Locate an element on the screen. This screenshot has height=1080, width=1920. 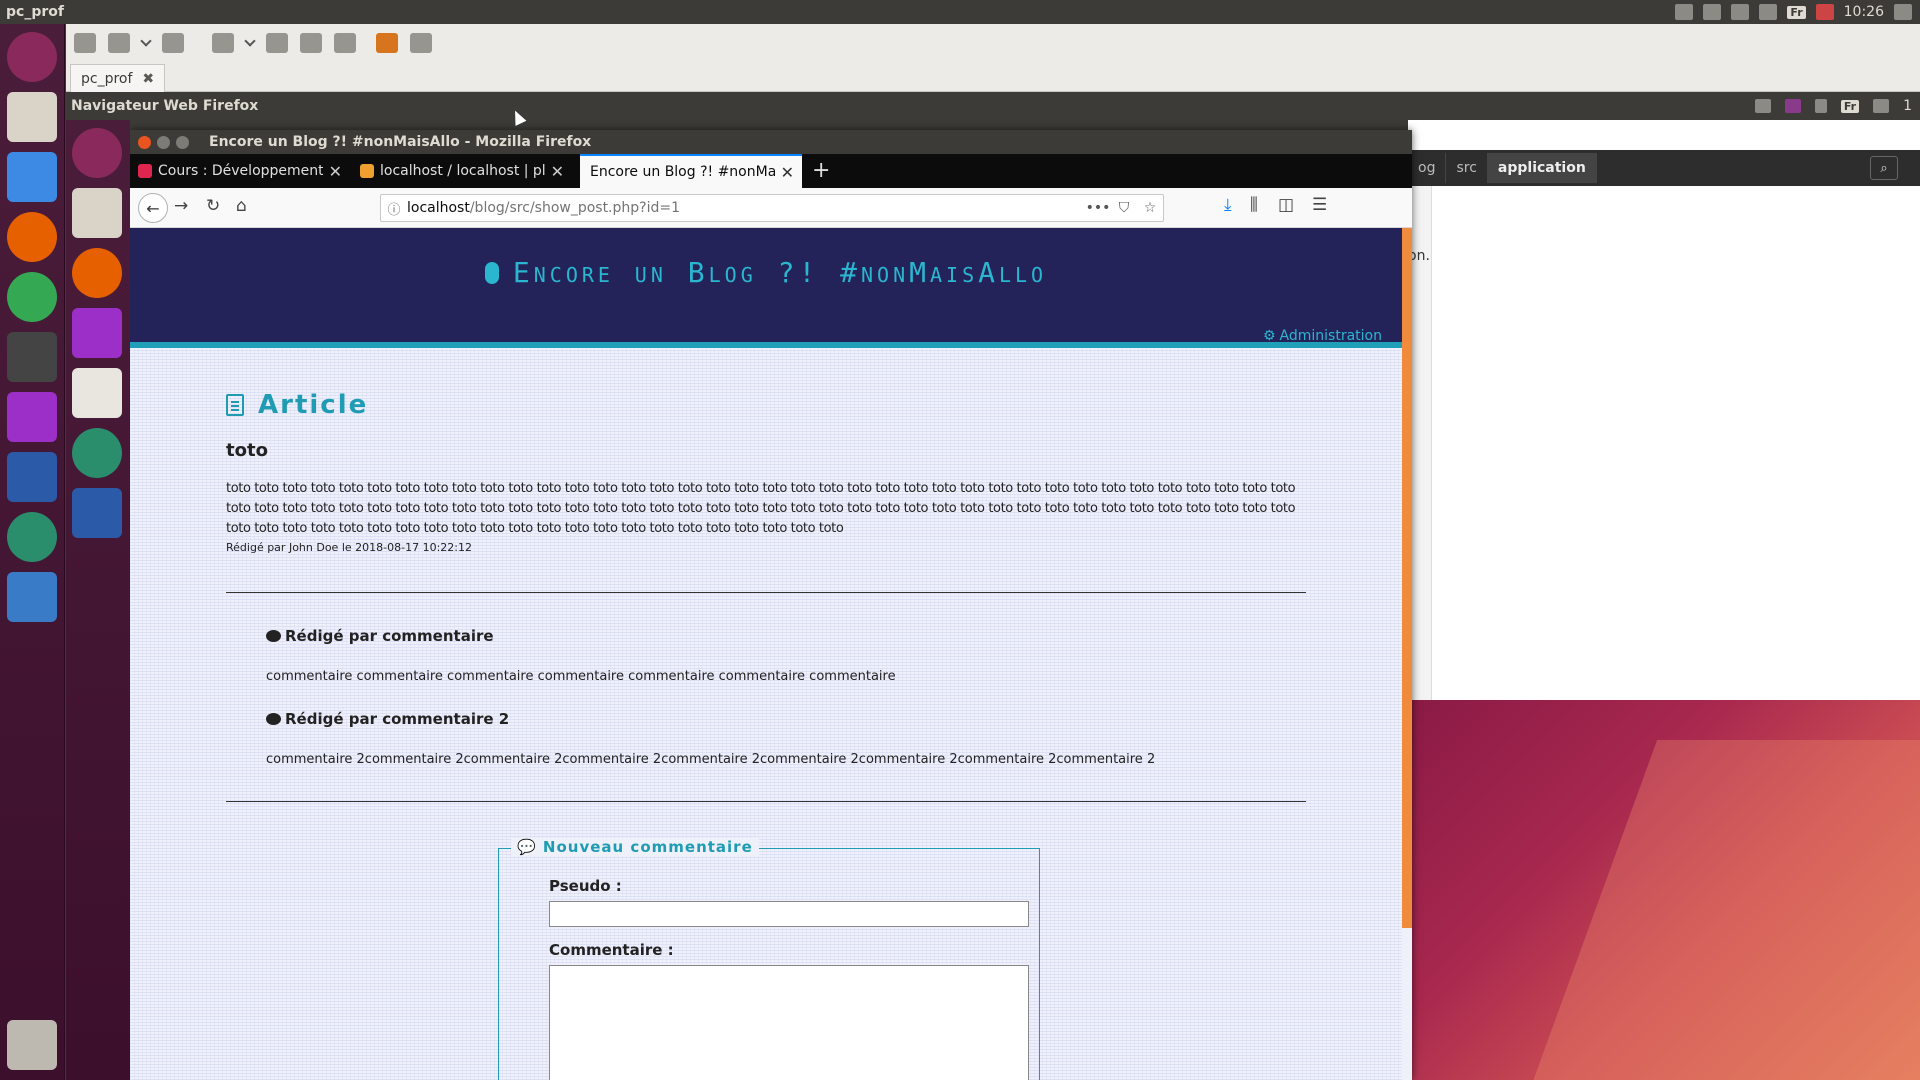
fullscreen-icon is located at coordinates (85, 43).